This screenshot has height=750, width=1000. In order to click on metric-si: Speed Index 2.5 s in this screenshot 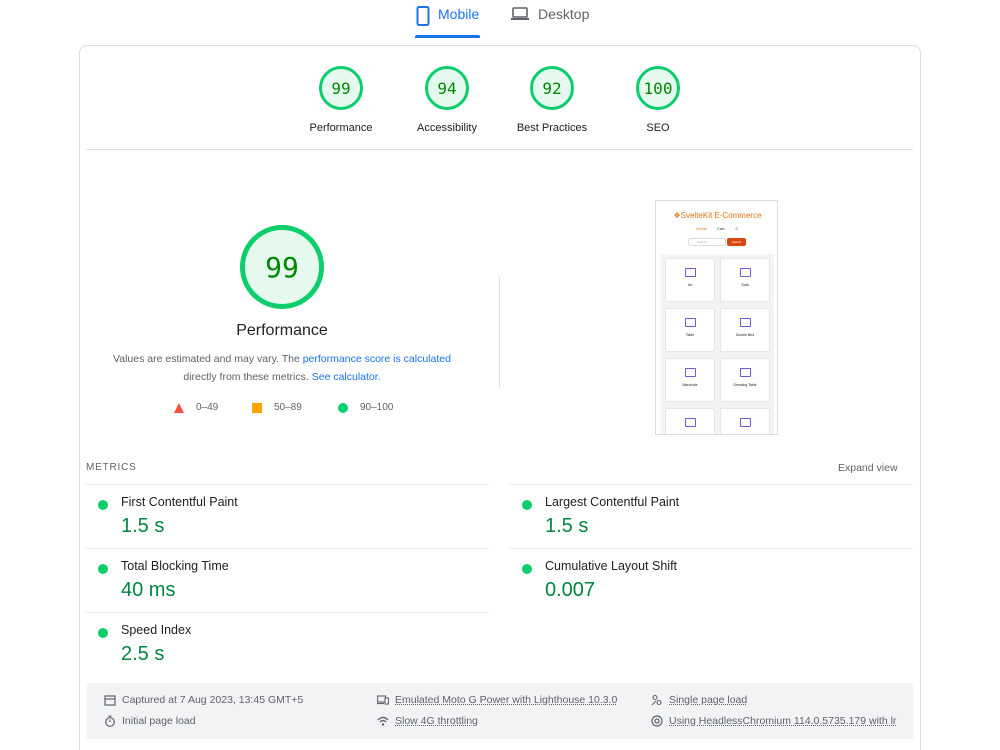, I will do `click(288, 645)`.